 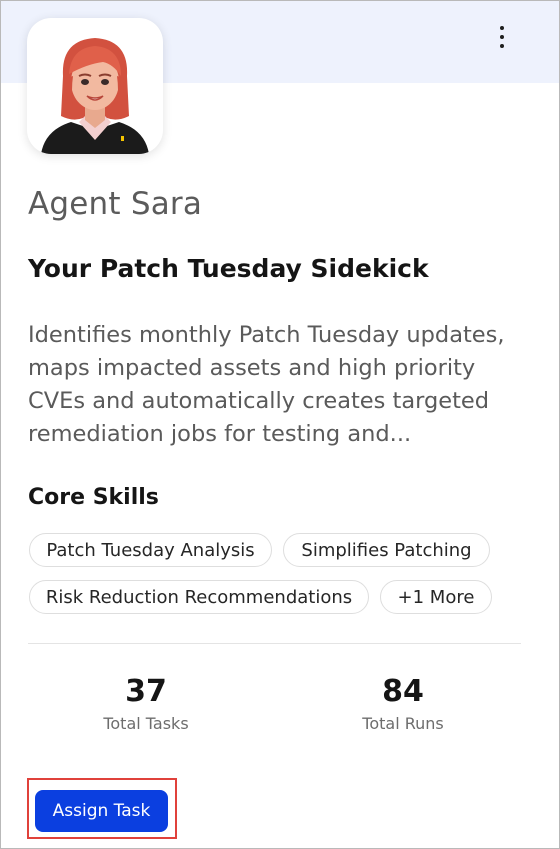 I want to click on divider, so click(x=274, y=643).